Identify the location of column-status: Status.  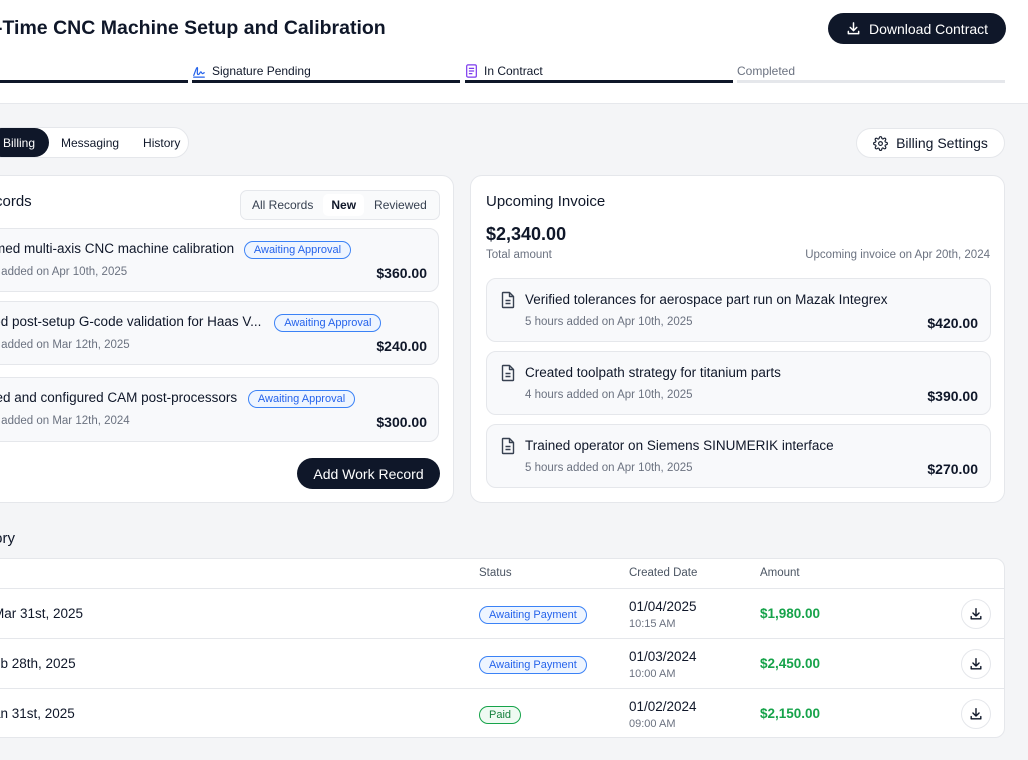
(495, 573).